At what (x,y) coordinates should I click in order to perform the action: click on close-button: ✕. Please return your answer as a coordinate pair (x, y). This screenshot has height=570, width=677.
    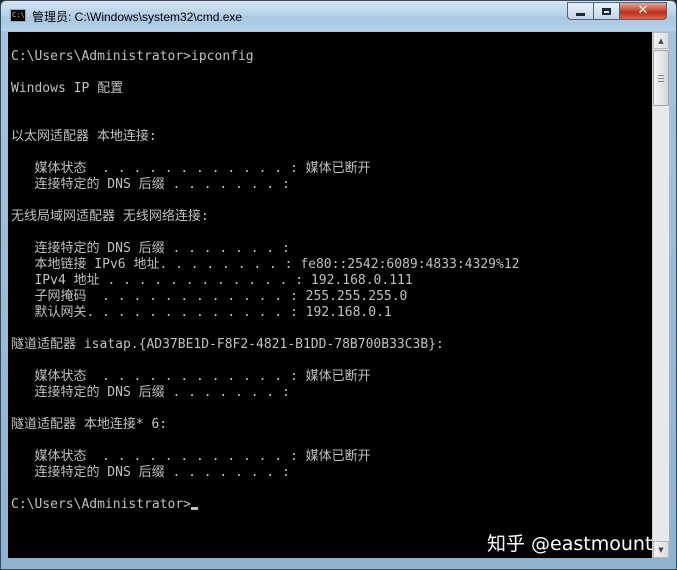
    Looking at the image, I should click on (643, 11).